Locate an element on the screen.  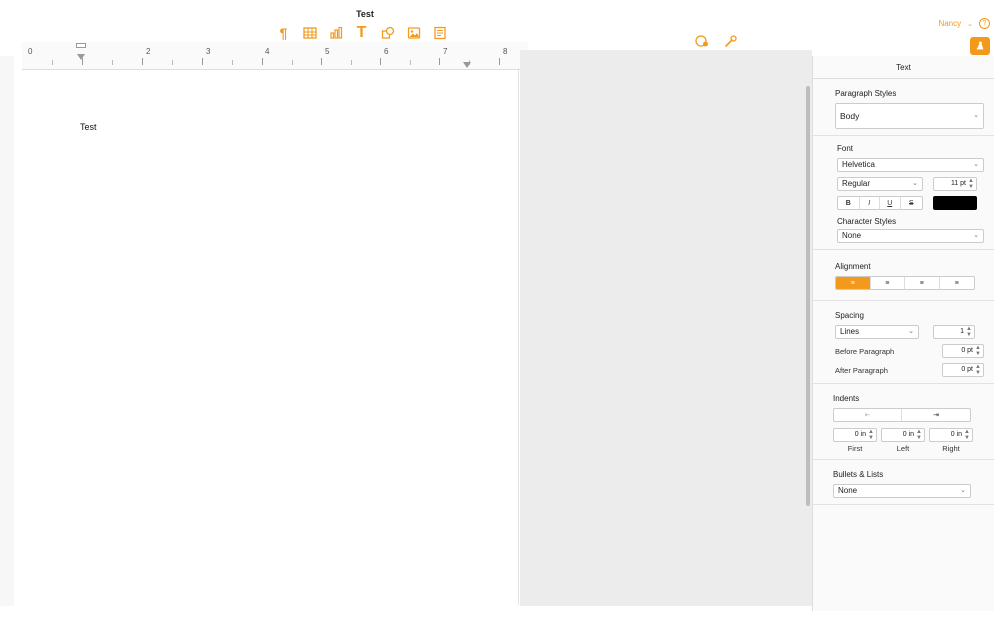
media-button is located at coordinates (413, 33).